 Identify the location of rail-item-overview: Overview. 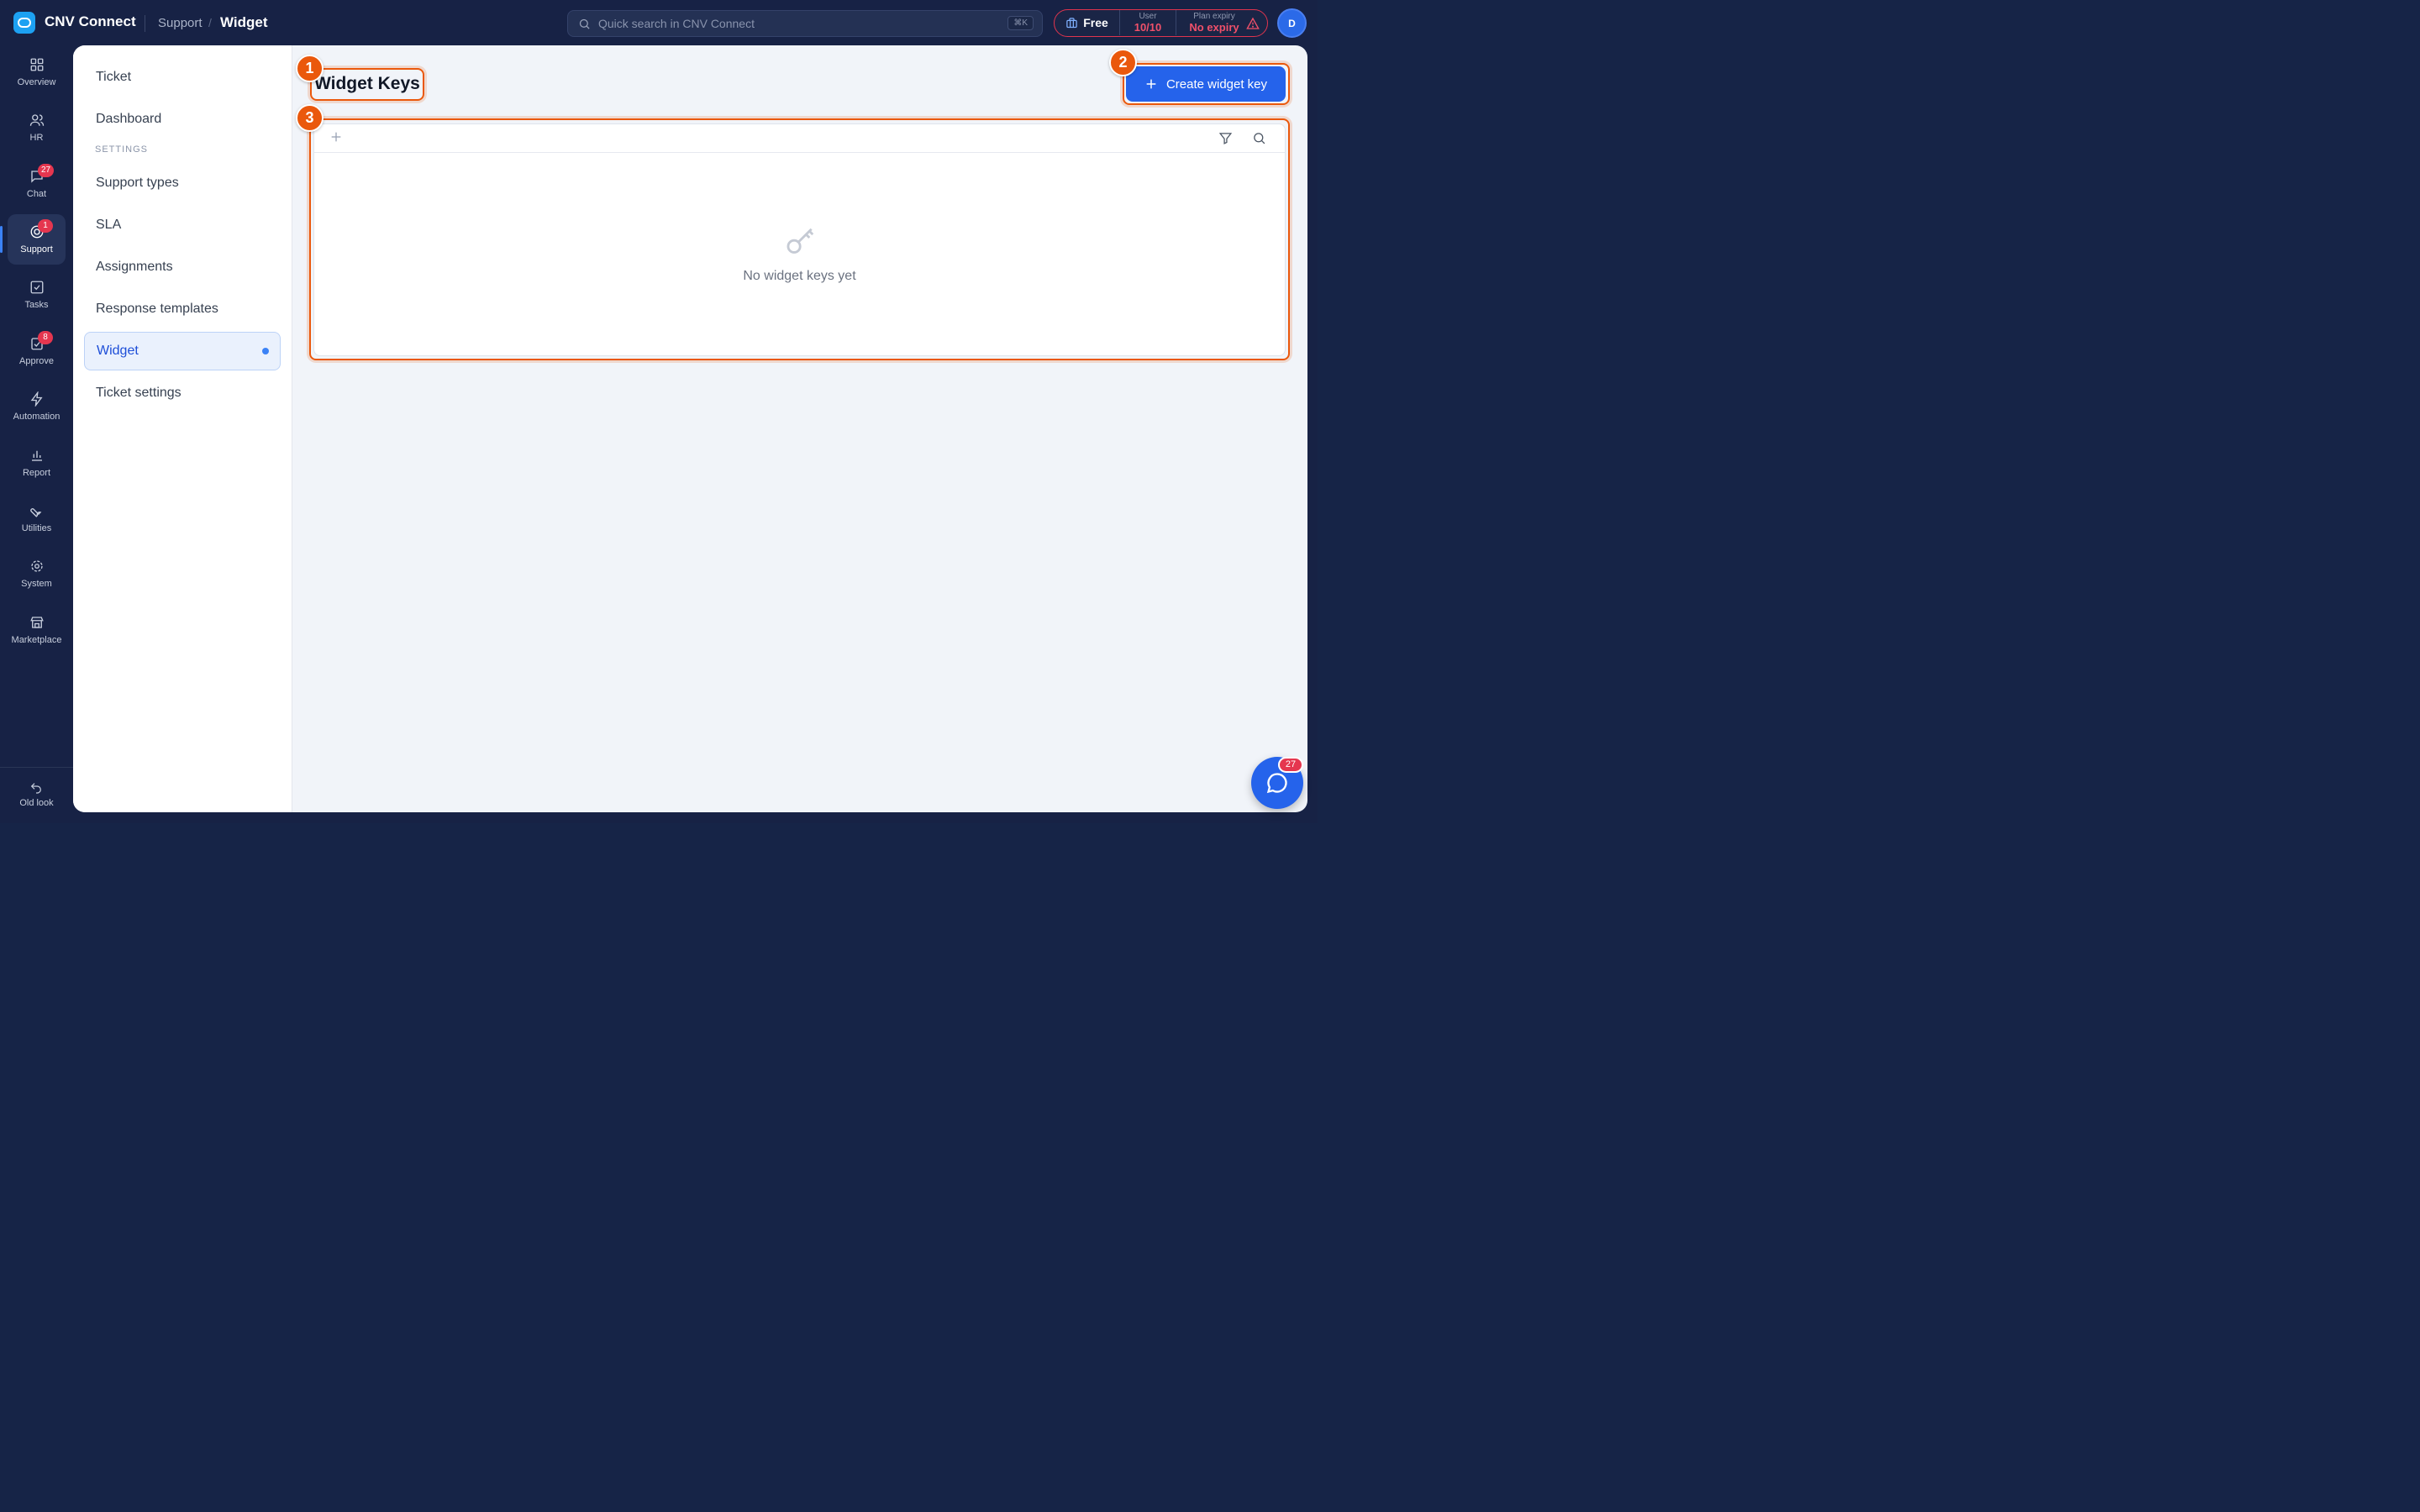
(37, 72).